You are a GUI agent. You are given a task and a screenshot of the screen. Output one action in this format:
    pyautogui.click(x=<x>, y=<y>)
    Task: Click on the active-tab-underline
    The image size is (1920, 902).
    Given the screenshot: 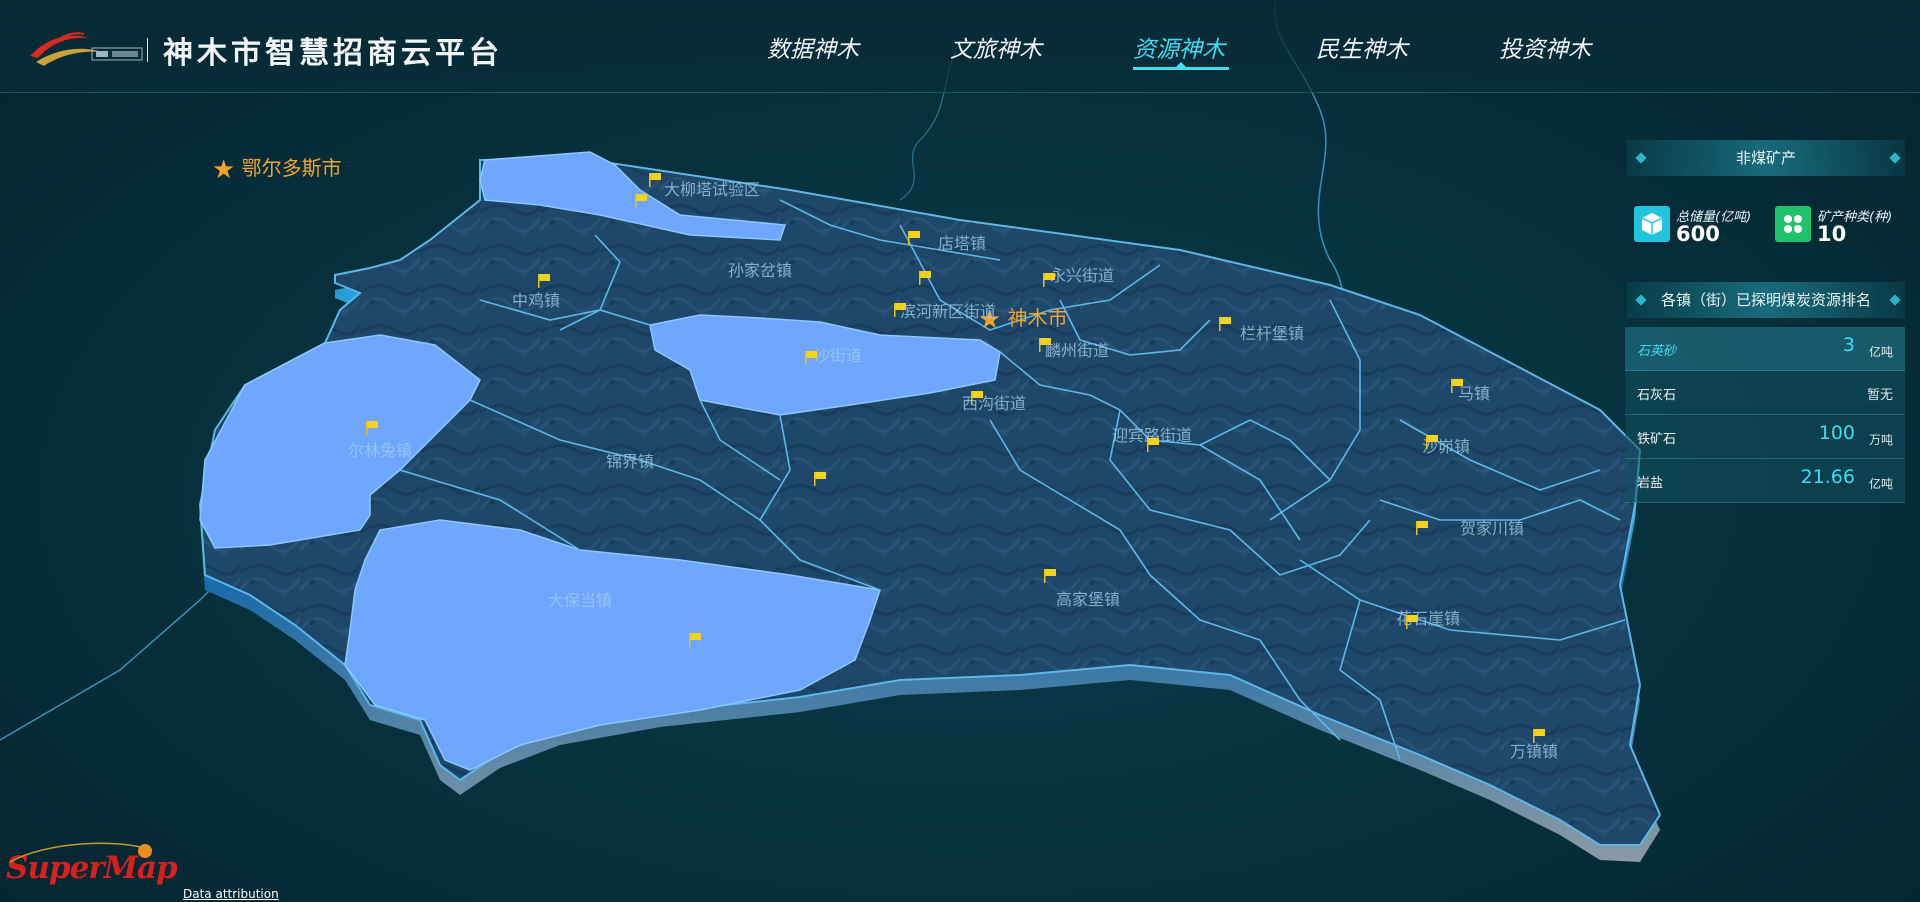 What is the action you would take?
    pyautogui.click(x=1181, y=68)
    